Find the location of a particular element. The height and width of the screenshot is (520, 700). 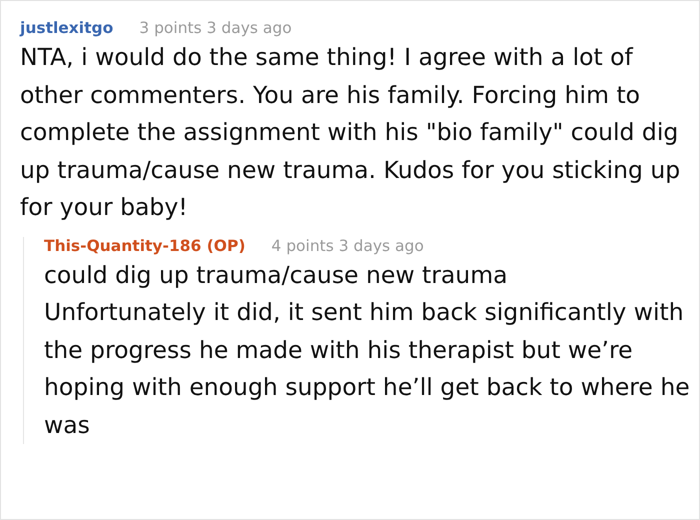

comment-text: could dig up trauma/cause new trauma is located at coordinates (276, 275).